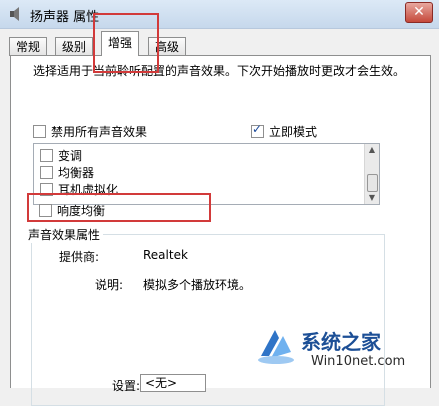 This screenshot has width=439, height=406. Describe the element at coordinates (108, 285) in the screenshot. I see `description-label: 说明:` at that location.